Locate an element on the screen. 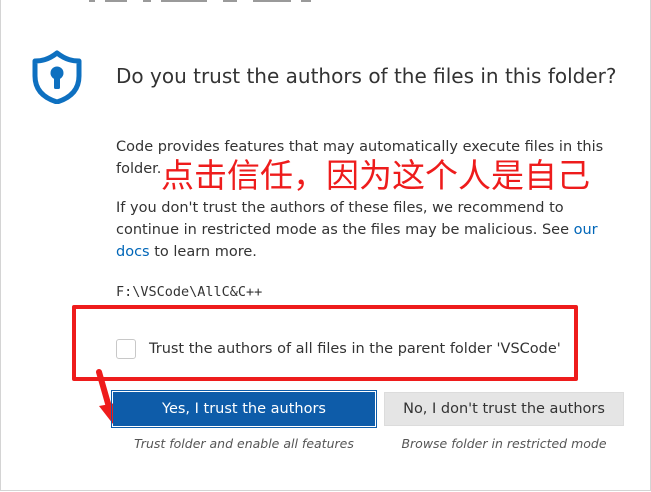 This screenshot has height=492, width=651. dont-trust-button: No, I don't trust the authors is located at coordinates (504, 409).